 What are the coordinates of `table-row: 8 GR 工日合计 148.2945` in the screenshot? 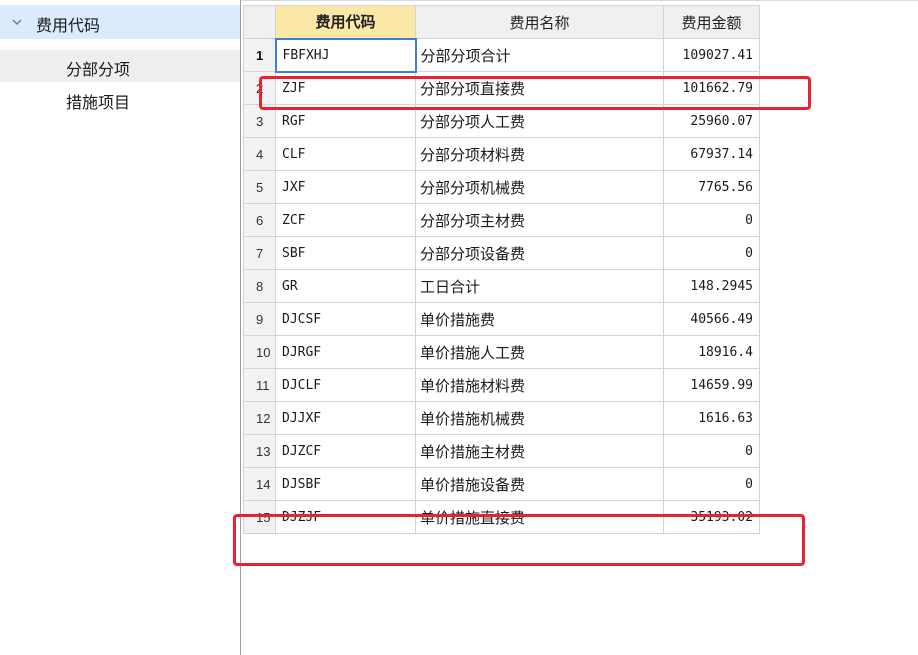 It's located at (501, 286).